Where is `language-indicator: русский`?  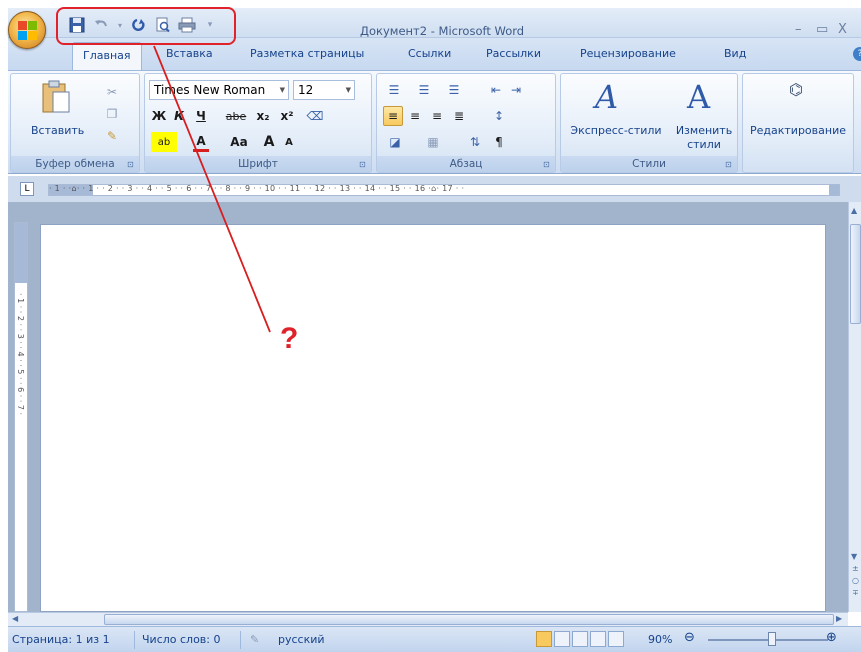 language-indicator: русский is located at coordinates (301, 639).